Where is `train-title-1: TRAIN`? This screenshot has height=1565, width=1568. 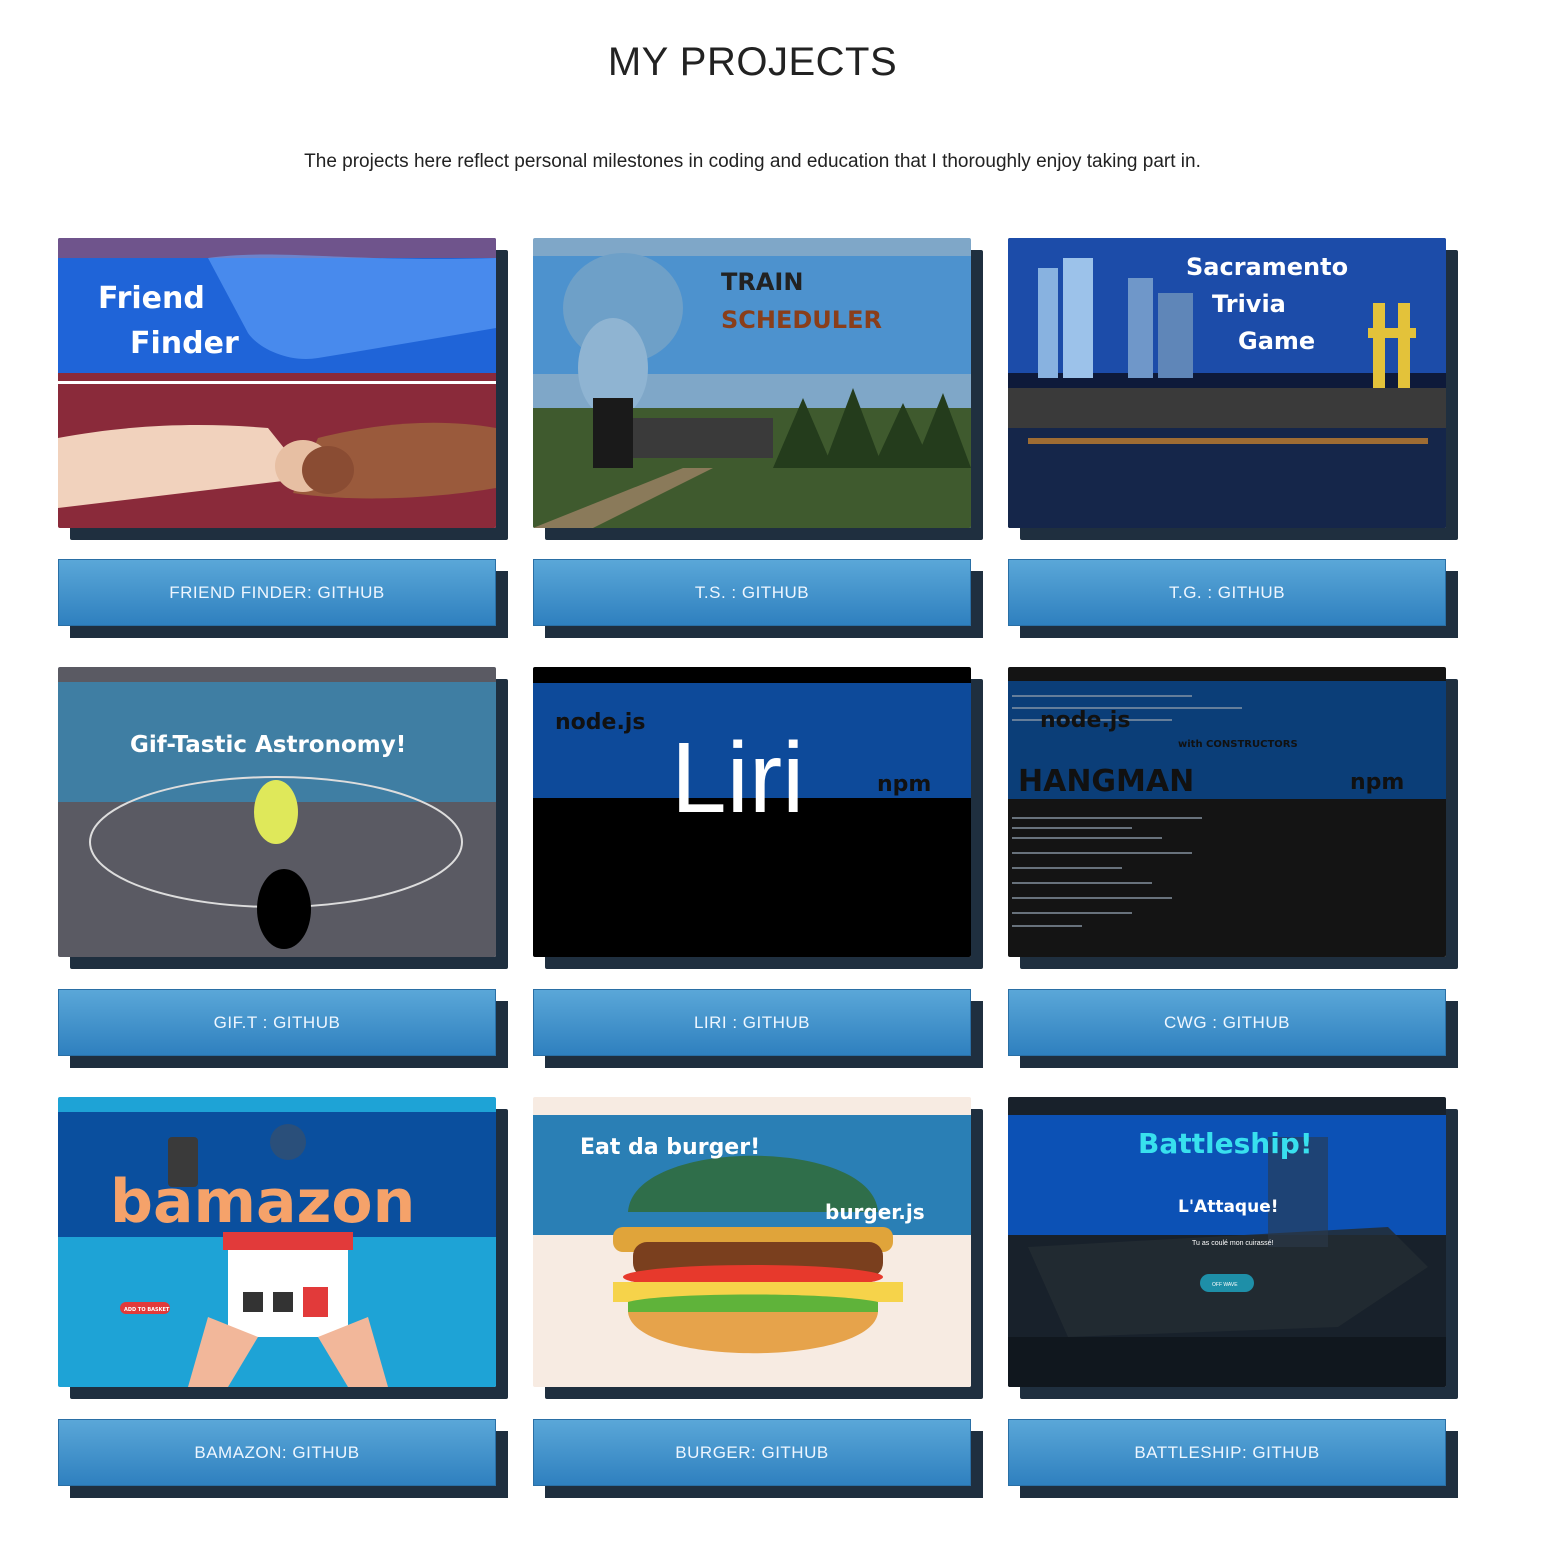
train-title-1: TRAIN is located at coordinates (762, 282).